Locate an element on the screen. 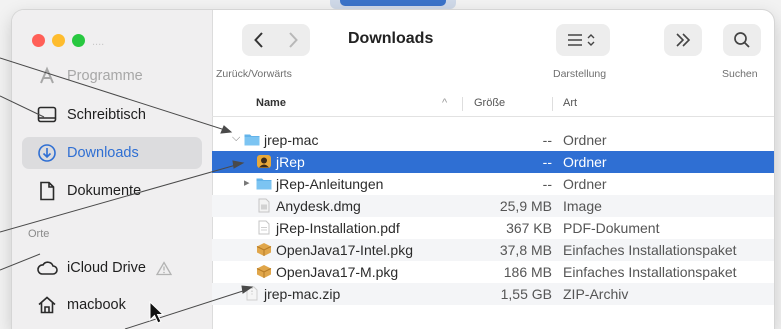  file-size: 367 KB is located at coordinates (529, 228).